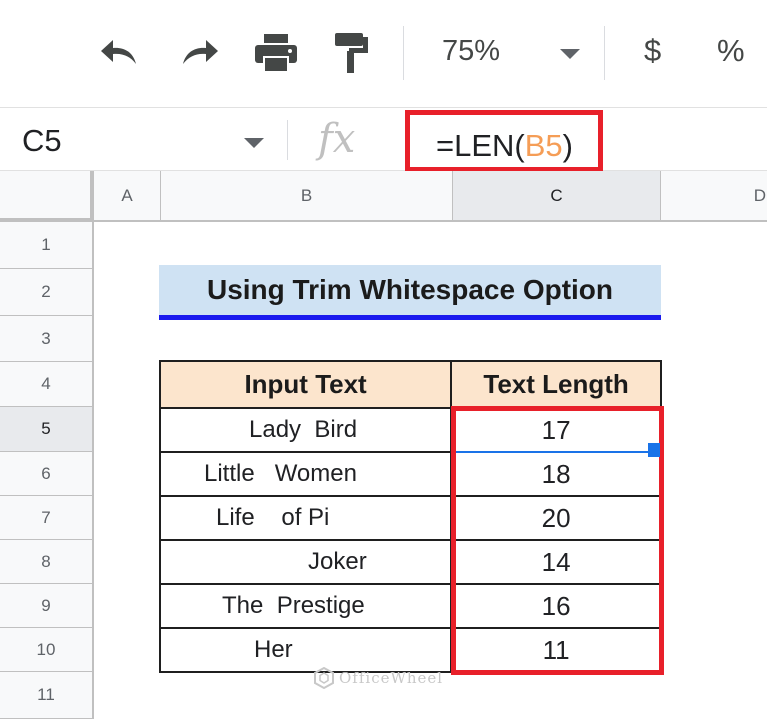  I want to click on column-header-a: A, so click(127, 196).